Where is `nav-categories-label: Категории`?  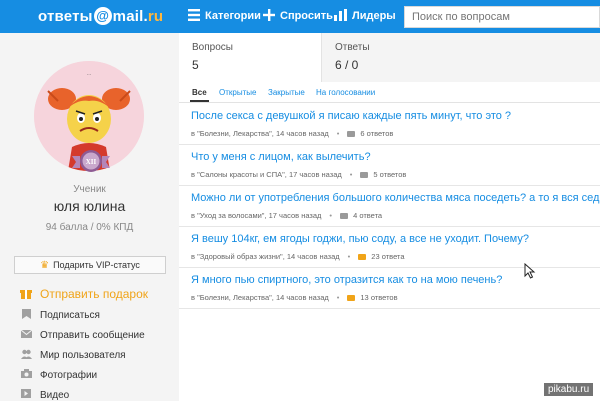
nav-categories-label: Категории is located at coordinates (233, 16).